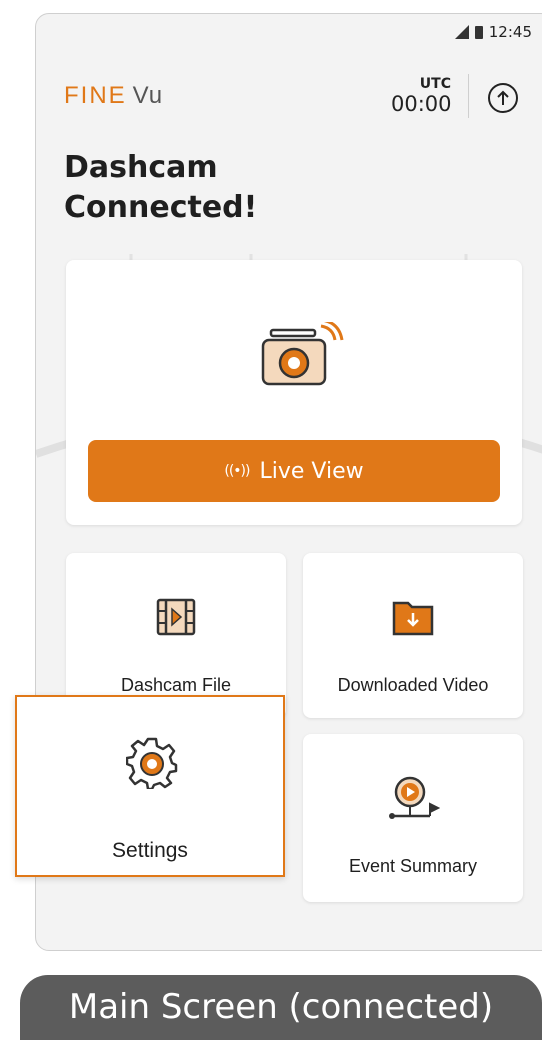 The height and width of the screenshot is (1040, 542). What do you see at coordinates (237, 471) in the screenshot?
I see `live-broadcast-icon: ((•))` at bounding box center [237, 471].